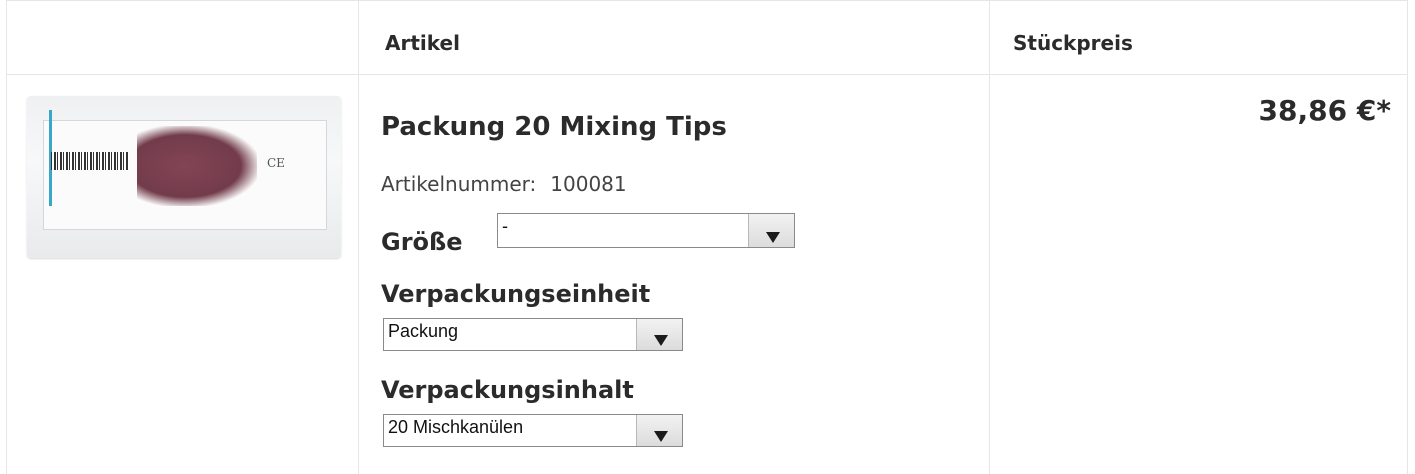 This screenshot has height=474, width=1415. Describe the element at coordinates (459, 184) in the screenshot. I see `article-number-label: Artikelnummer:` at that location.